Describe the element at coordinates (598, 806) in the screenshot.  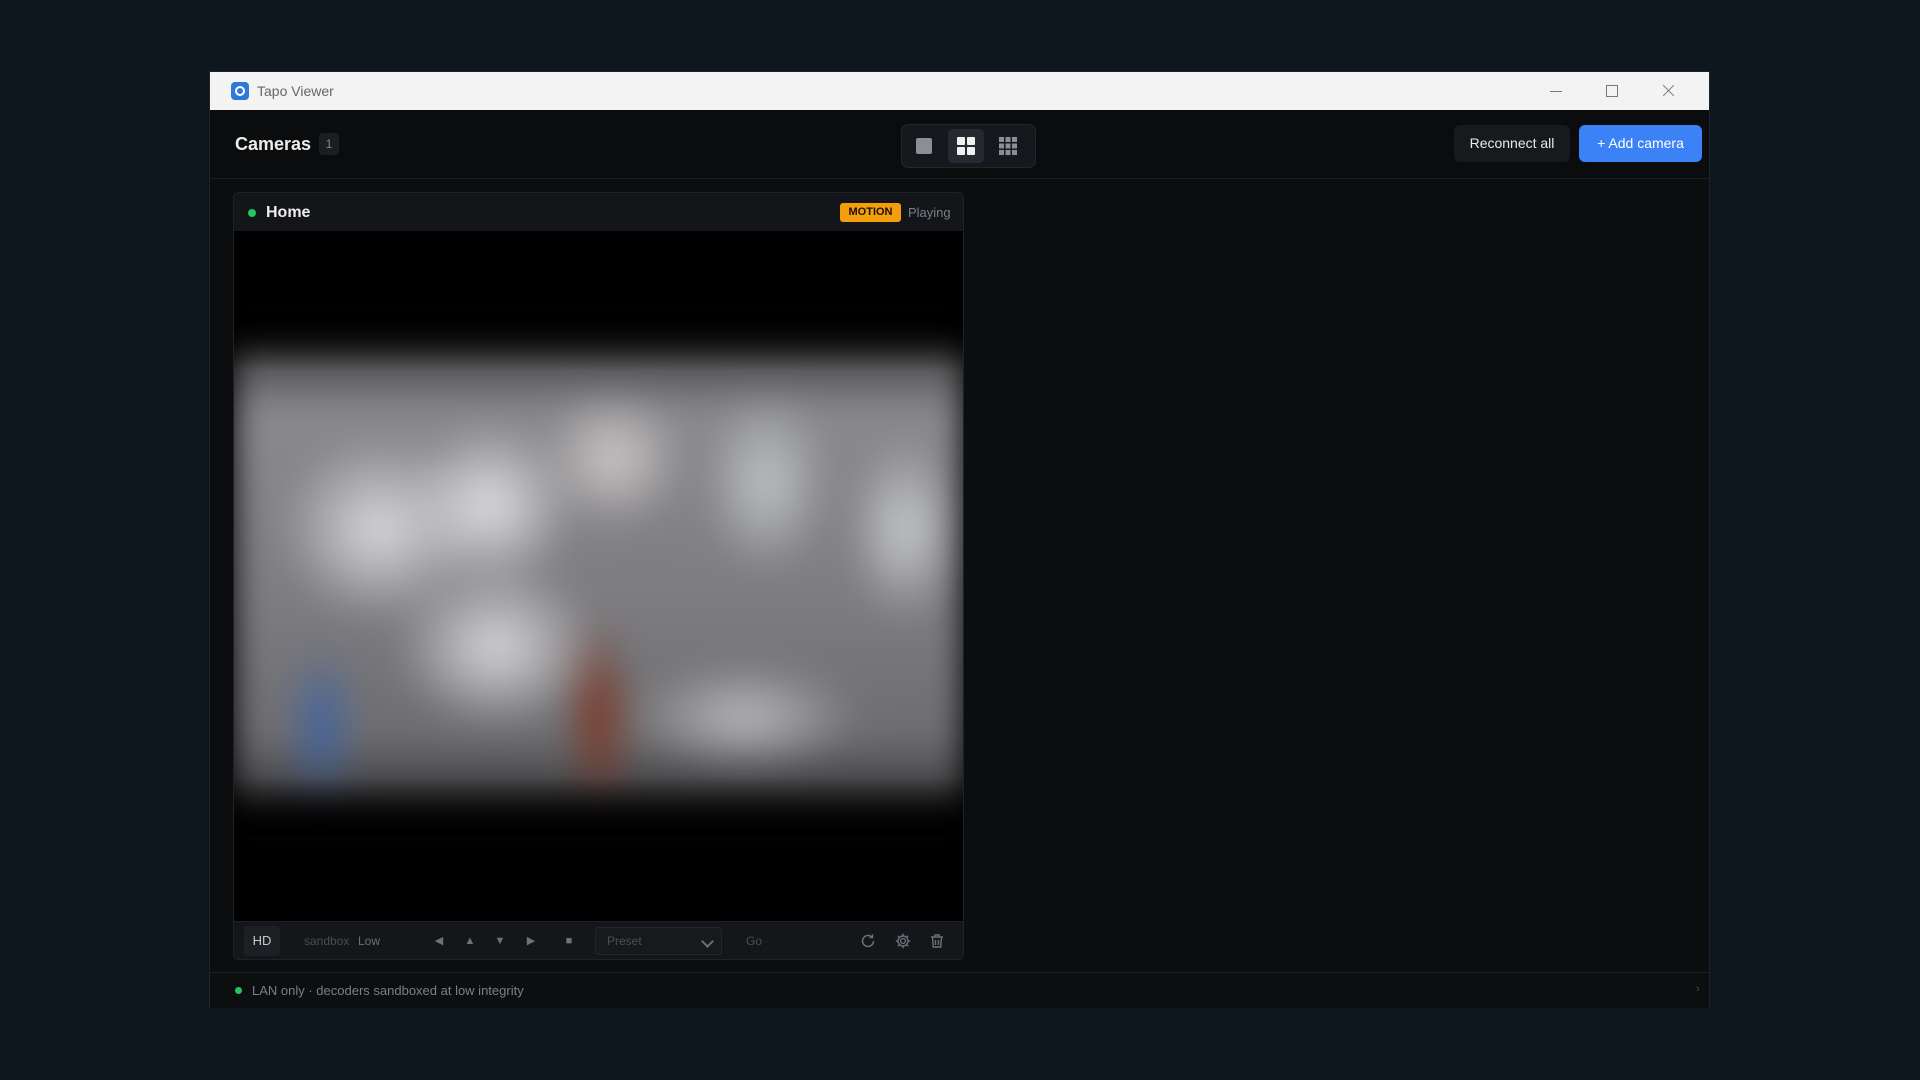
I see `video-letterbox-bottom` at that location.